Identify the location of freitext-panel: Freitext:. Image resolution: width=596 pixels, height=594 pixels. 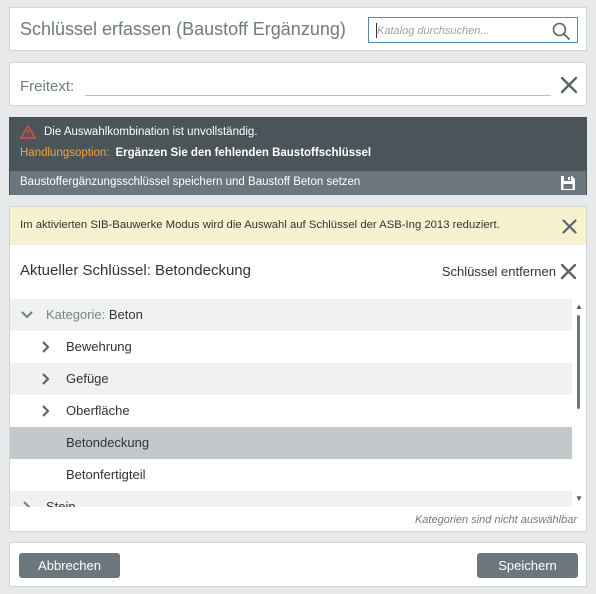
(298, 84).